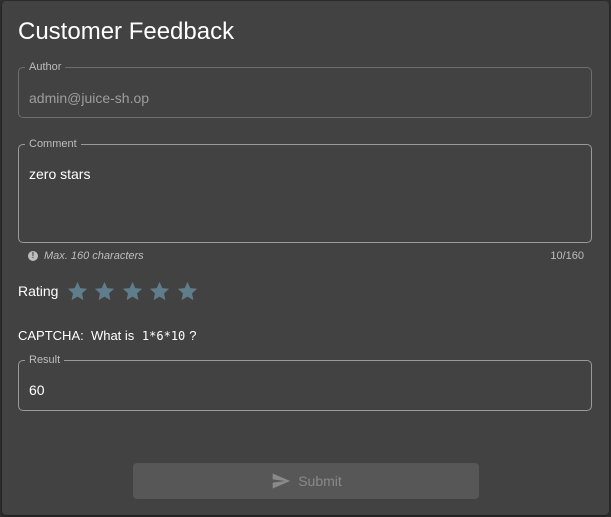  I want to click on captcha-expression: 1*6*10, so click(163, 336).